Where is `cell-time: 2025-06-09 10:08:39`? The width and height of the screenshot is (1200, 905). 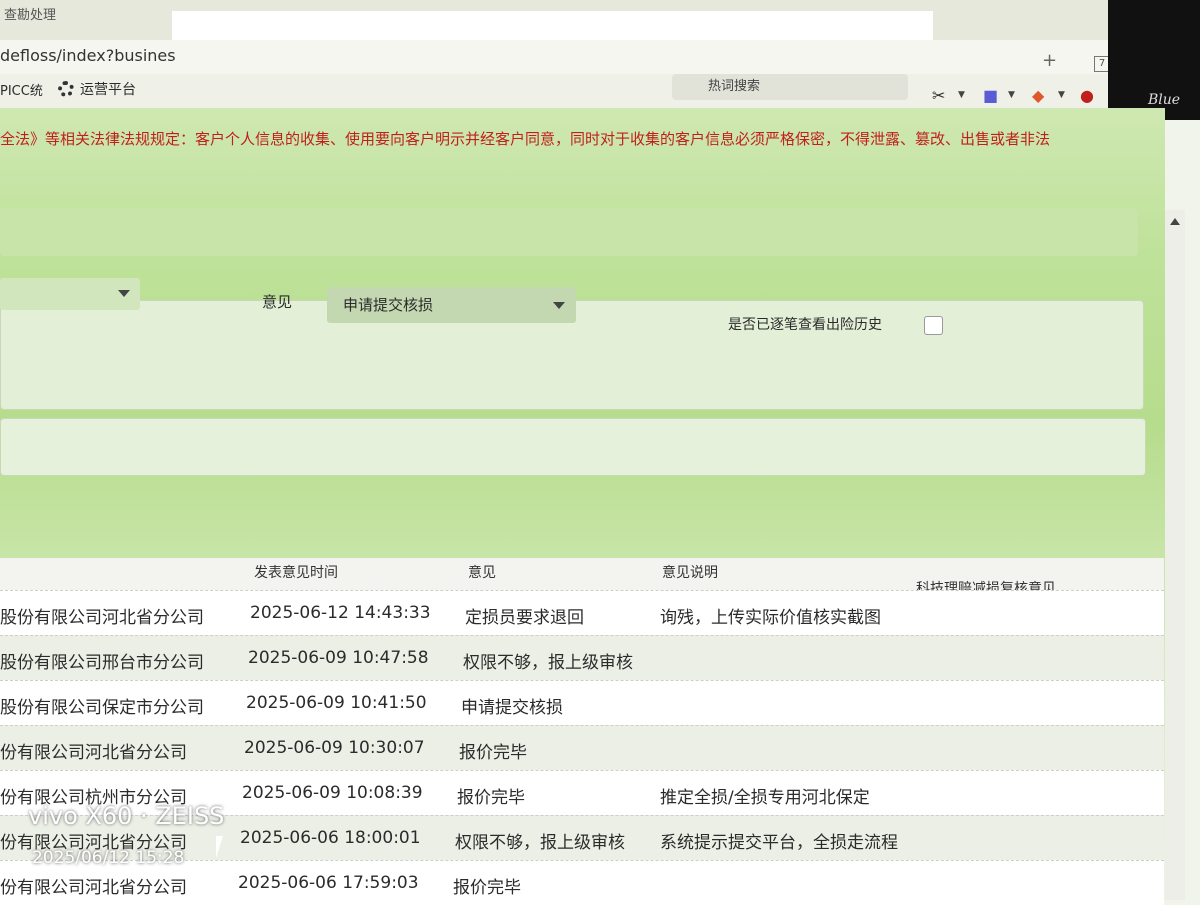
cell-time: 2025-06-09 10:08:39 is located at coordinates (332, 793).